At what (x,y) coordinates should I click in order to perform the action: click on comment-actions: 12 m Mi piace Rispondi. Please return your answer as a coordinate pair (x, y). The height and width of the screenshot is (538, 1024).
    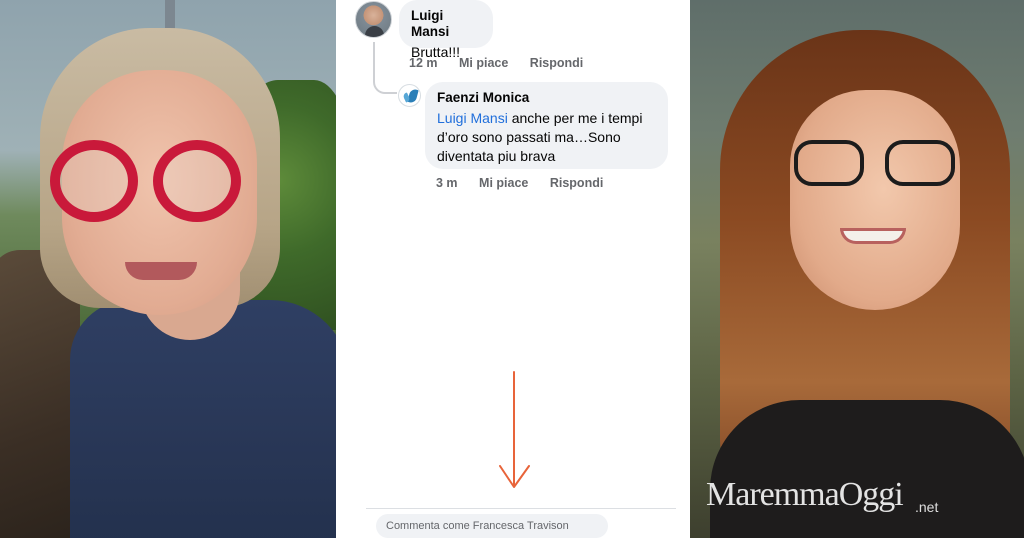
    Looking at the image, I should click on (505, 63).